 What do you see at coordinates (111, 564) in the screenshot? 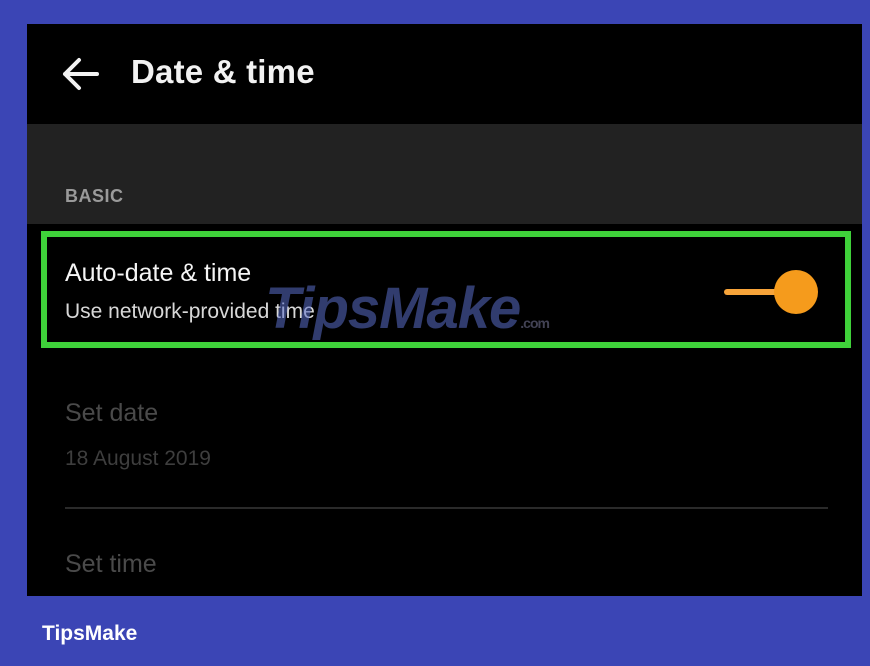
I see `setting-title: Set time` at bounding box center [111, 564].